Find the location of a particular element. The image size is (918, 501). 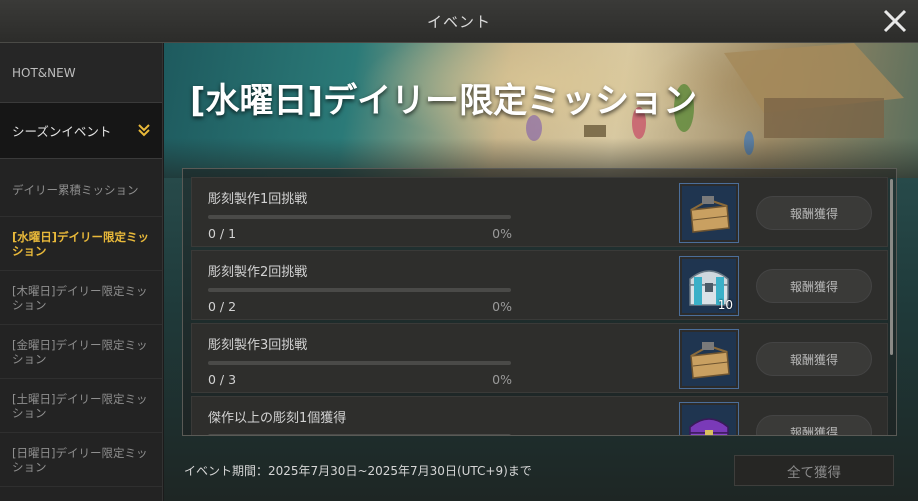

mission-row: 傑作以上の彫刻1個獲得 報酬獲得 is located at coordinates (539, 415).